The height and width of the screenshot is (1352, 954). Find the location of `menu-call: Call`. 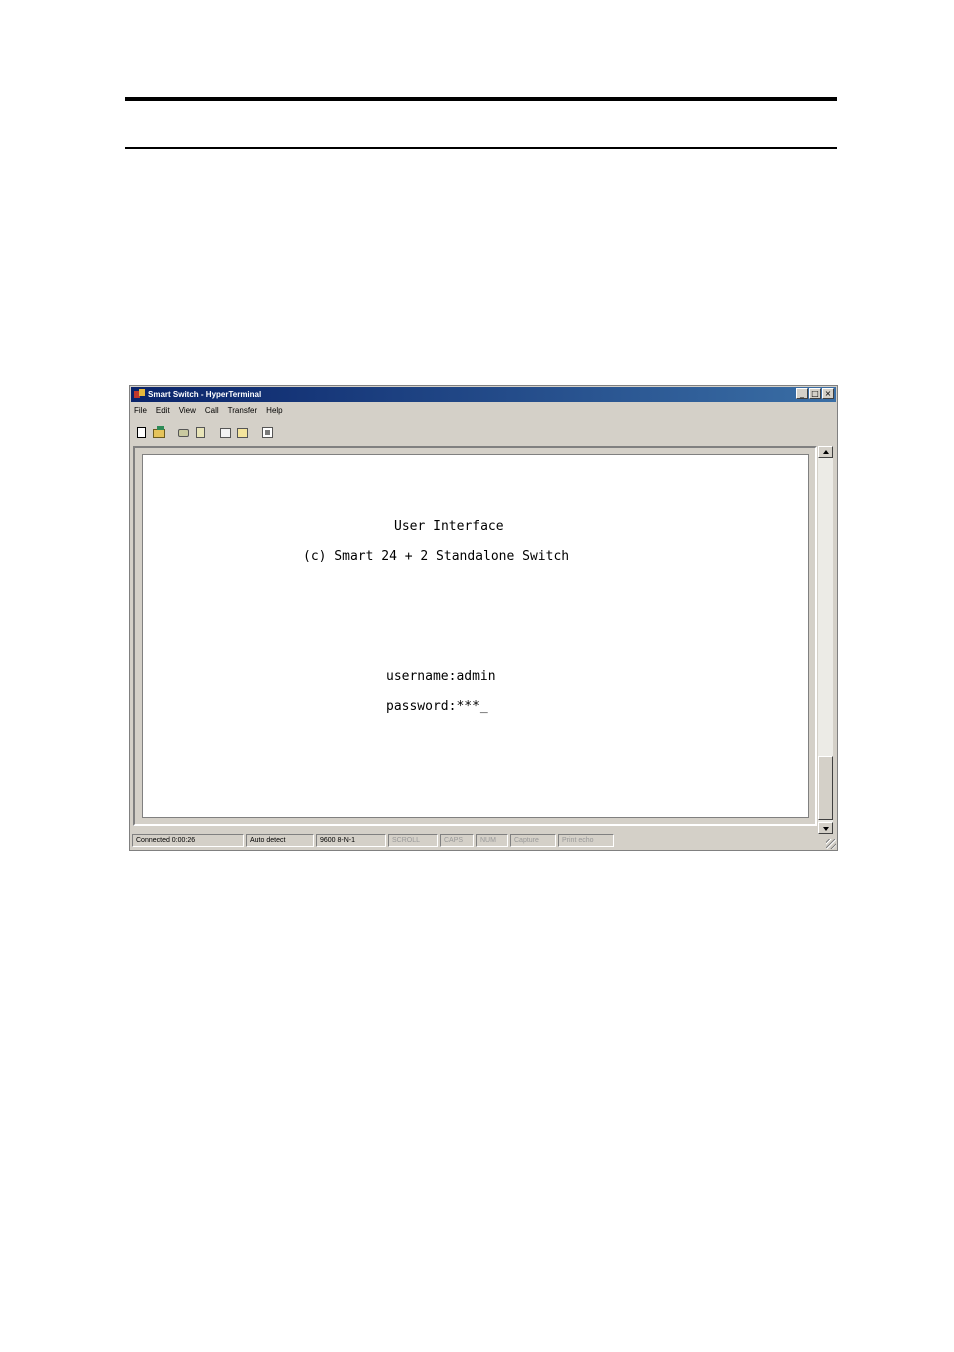

menu-call: Call is located at coordinates (212, 410).